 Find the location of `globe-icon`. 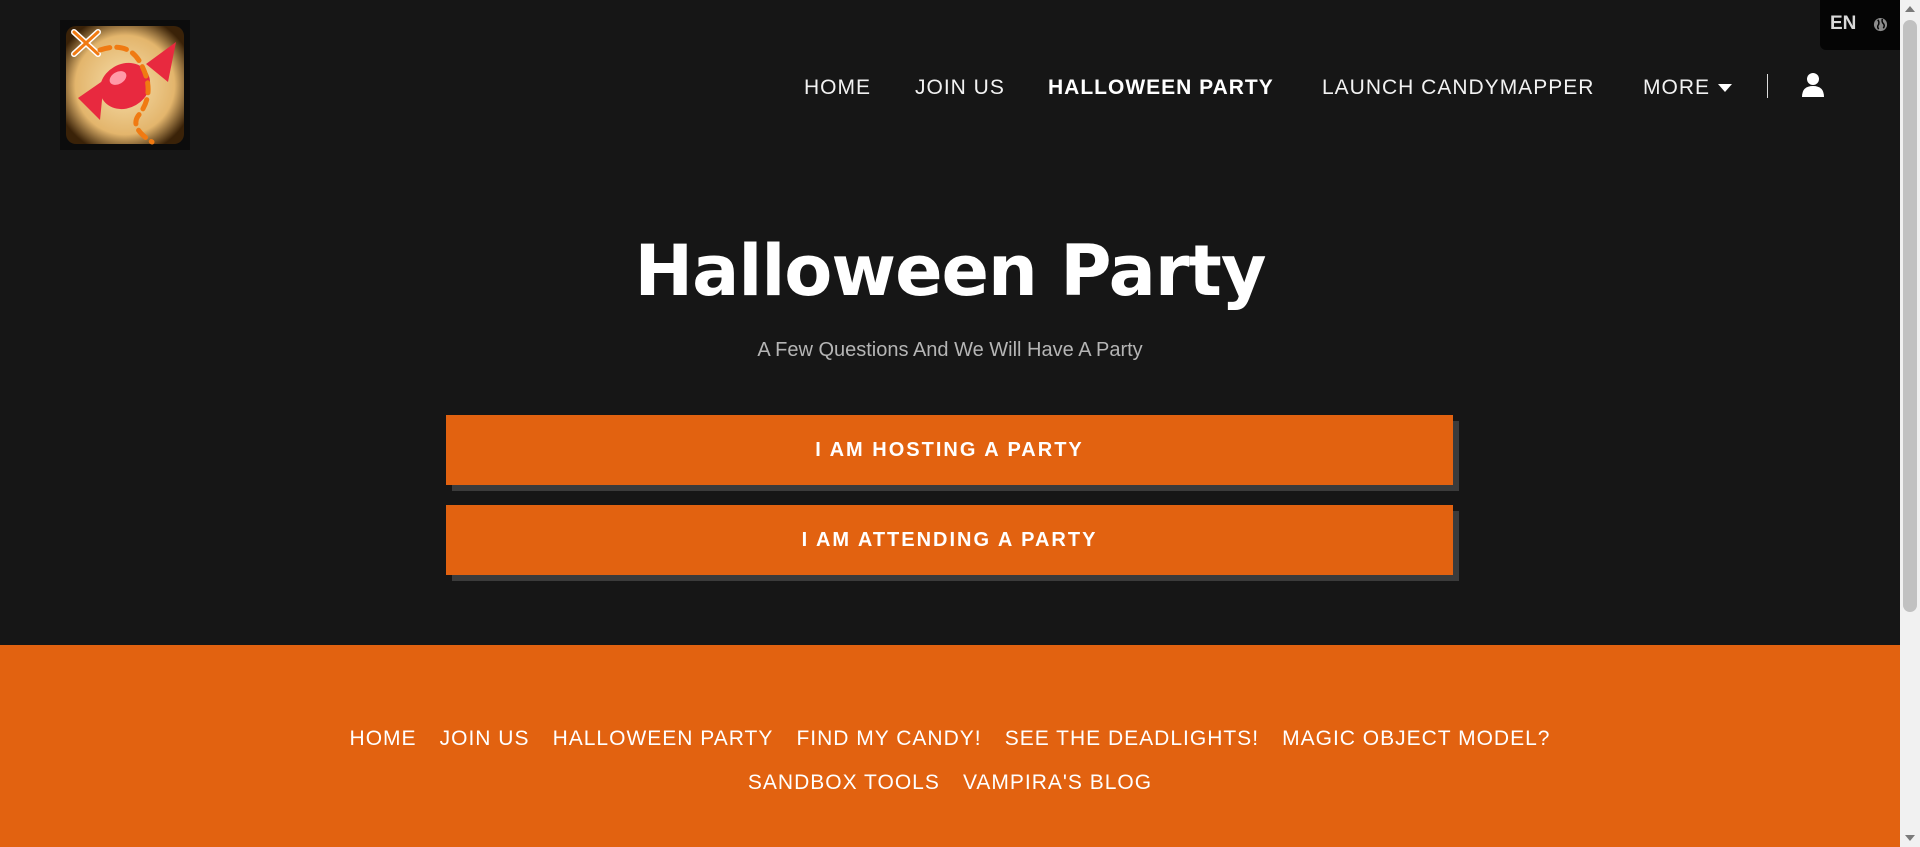

globe-icon is located at coordinates (1880, 24).